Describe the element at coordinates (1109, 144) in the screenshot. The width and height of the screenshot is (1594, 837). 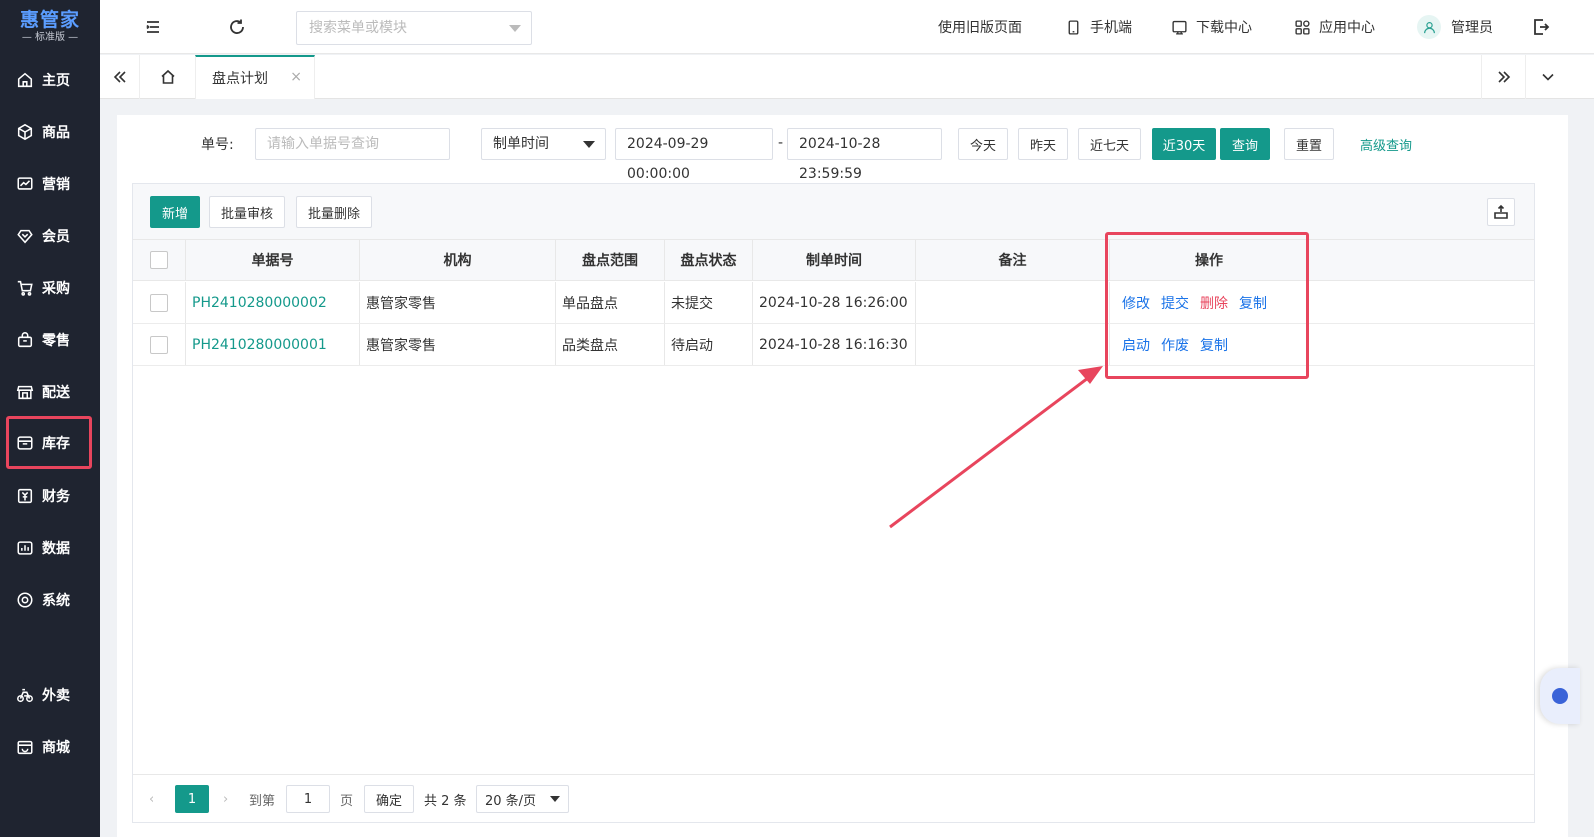
I see `last7-button: 近七天` at that location.